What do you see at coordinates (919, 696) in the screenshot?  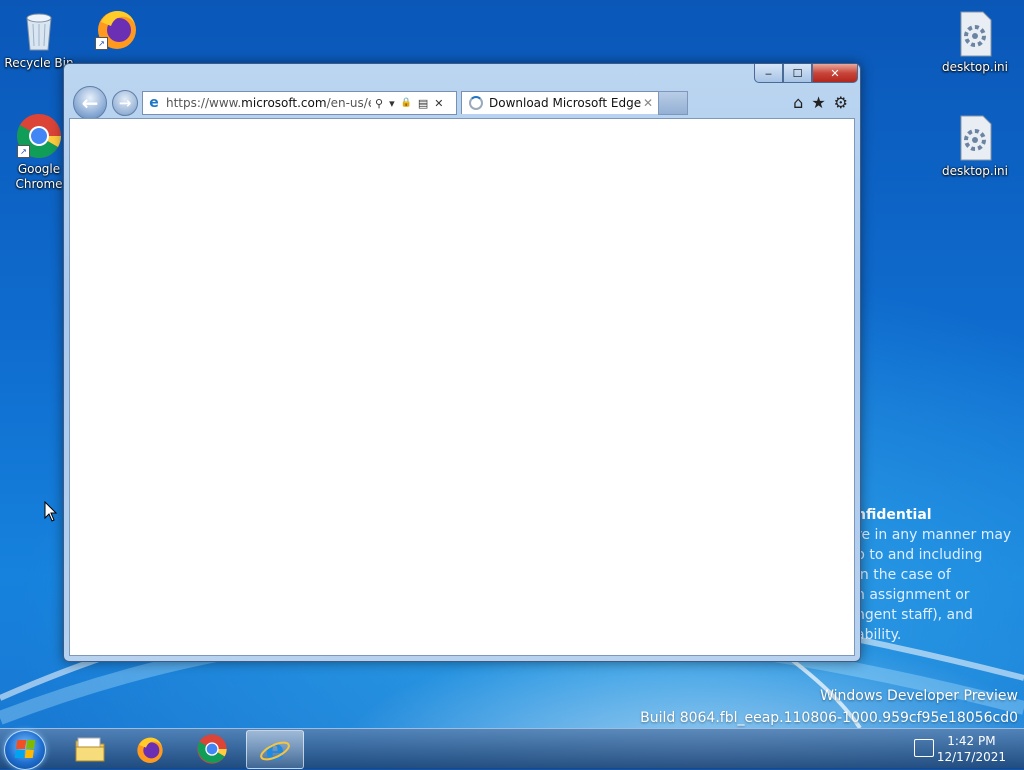 I see `build-title: Windows Developer Preview` at bounding box center [919, 696].